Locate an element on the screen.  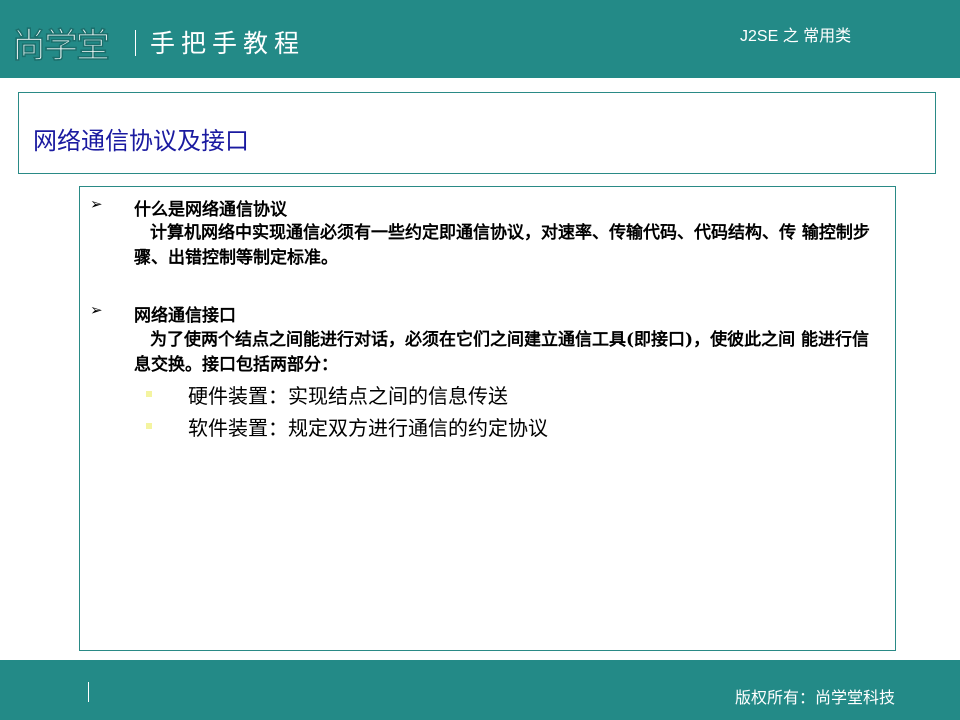
section-heading: 什么是网络通信协议 is located at coordinates (210, 210).